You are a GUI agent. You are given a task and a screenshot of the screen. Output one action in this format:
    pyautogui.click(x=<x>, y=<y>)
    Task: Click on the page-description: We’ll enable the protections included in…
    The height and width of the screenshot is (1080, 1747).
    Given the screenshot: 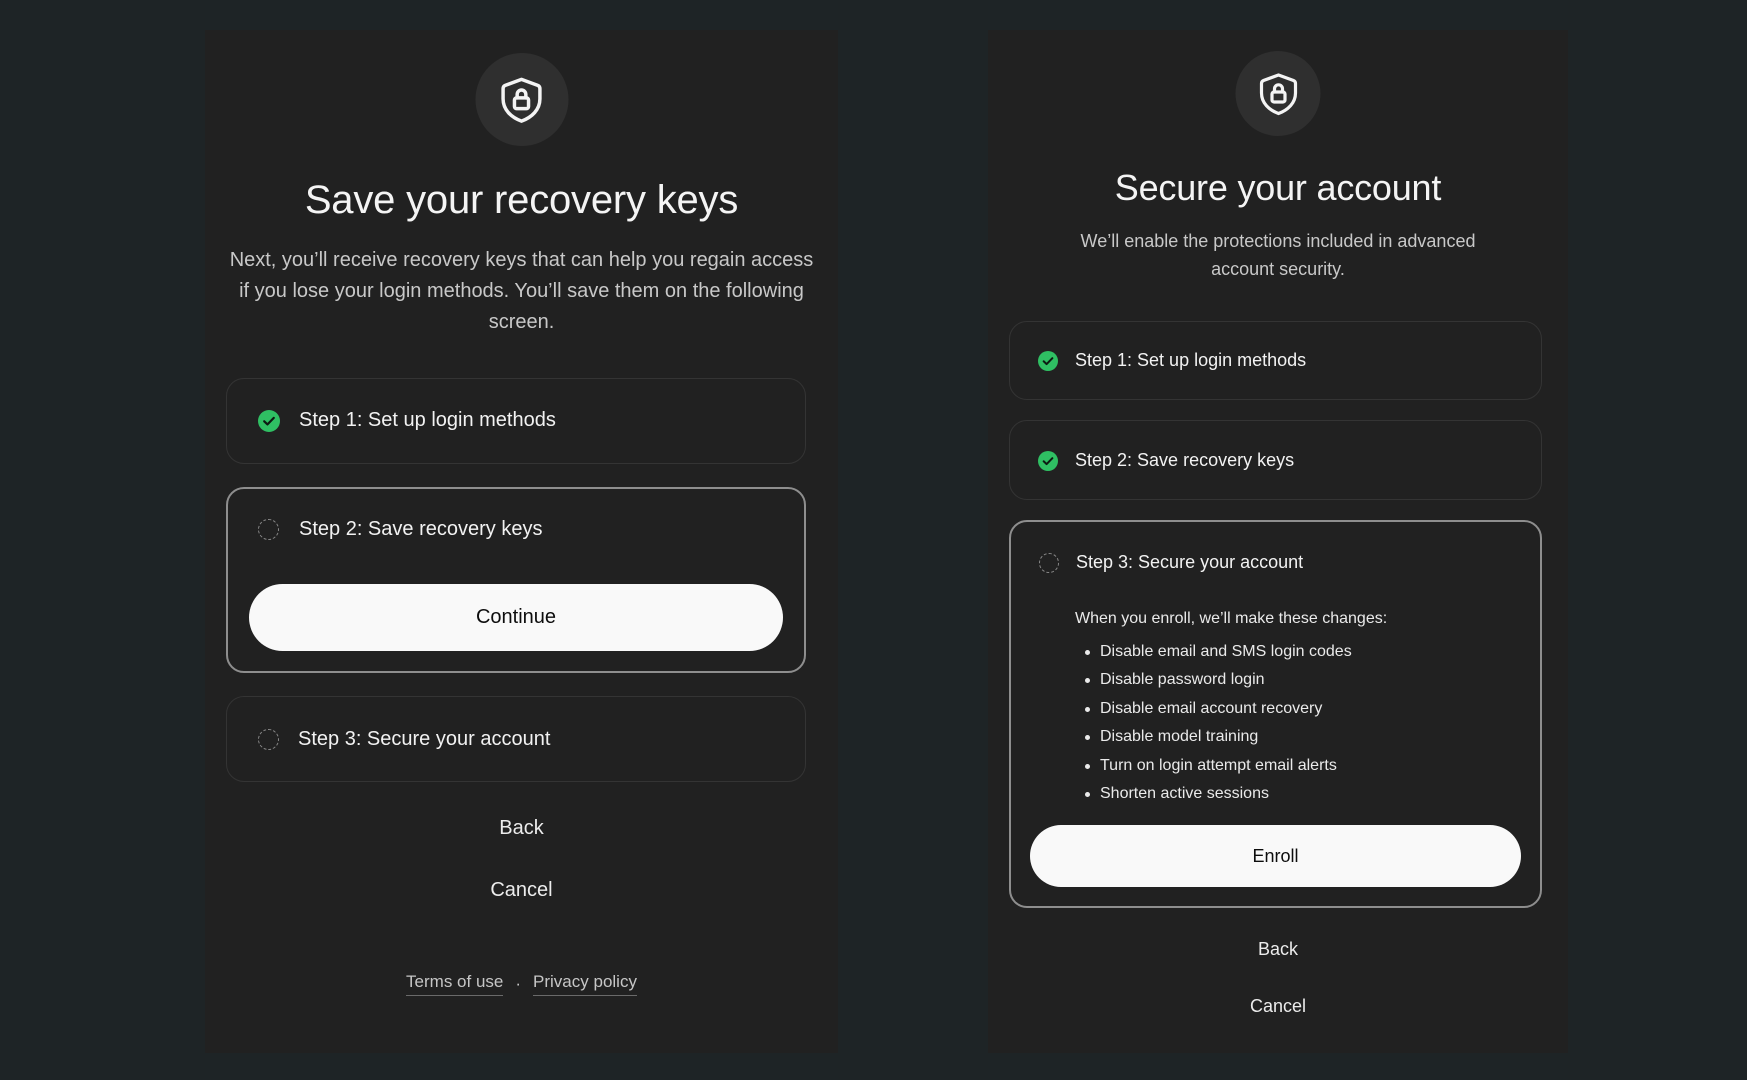 What is the action you would take?
    pyautogui.click(x=1278, y=255)
    